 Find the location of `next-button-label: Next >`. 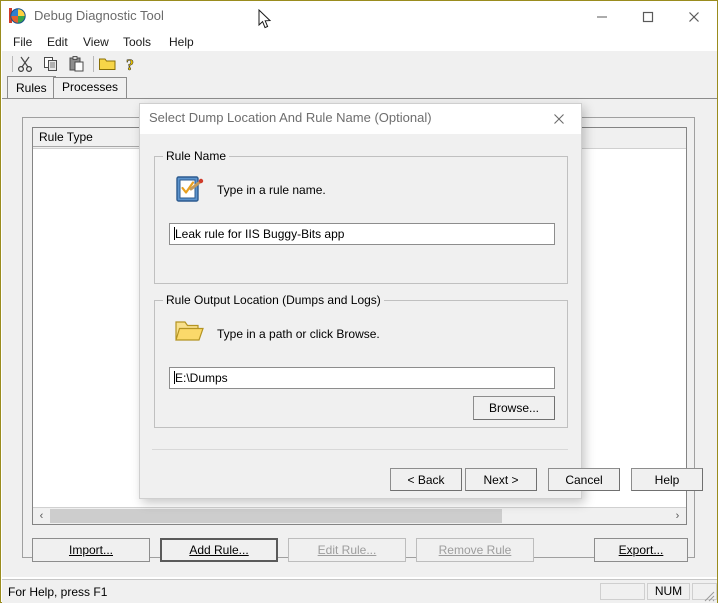

next-button-label: Next > is located at coordinates (501, 479).